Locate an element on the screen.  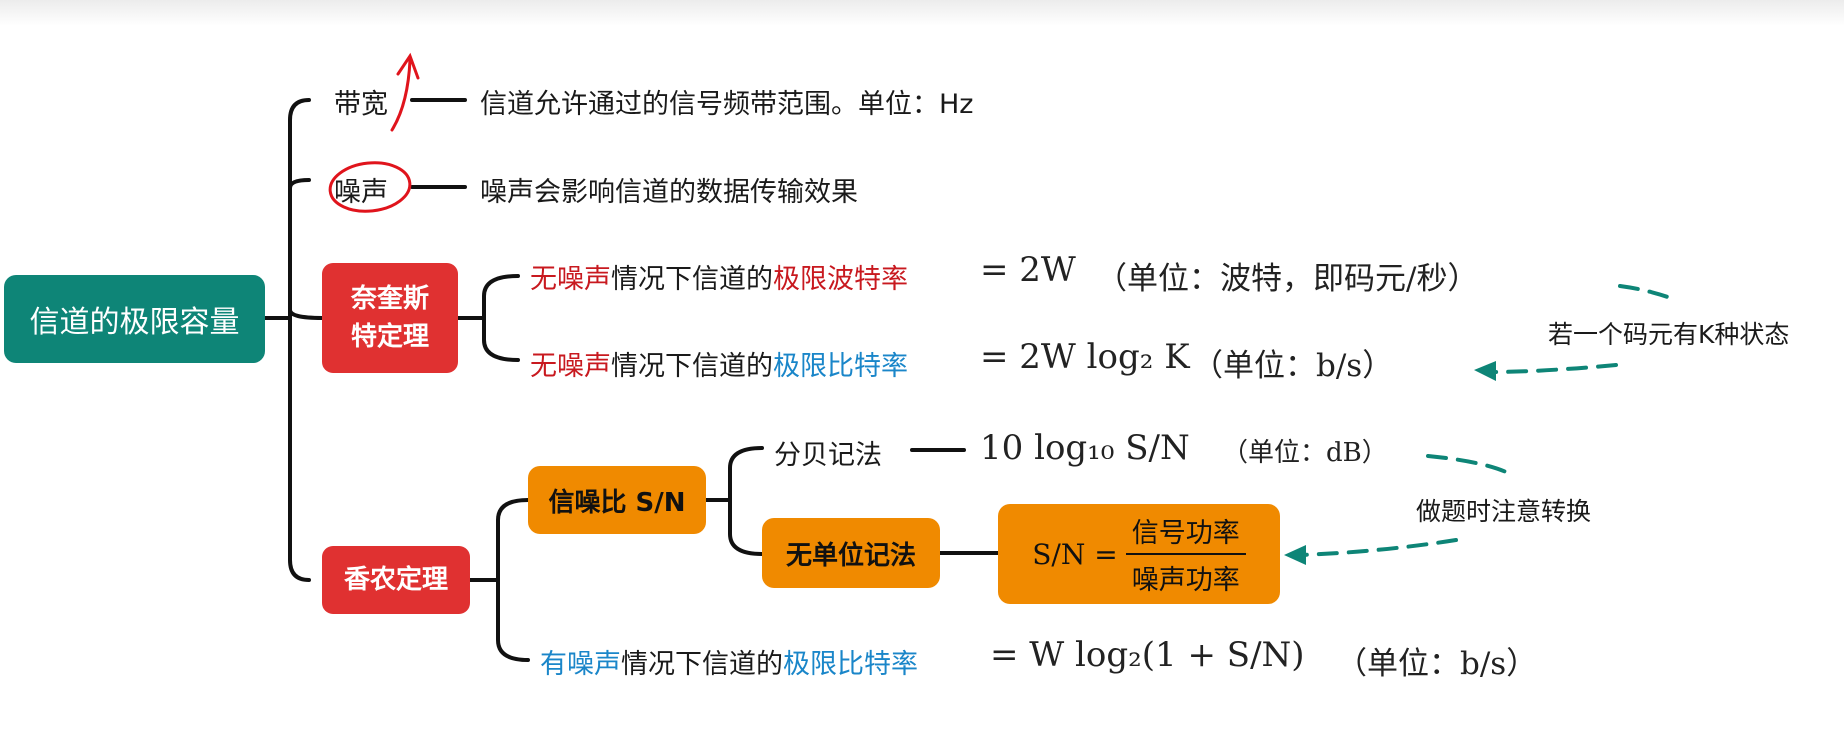
nyquist-row-baud: 无噪声情况下信道的极限波特率 is located at coordinates (719, 276).